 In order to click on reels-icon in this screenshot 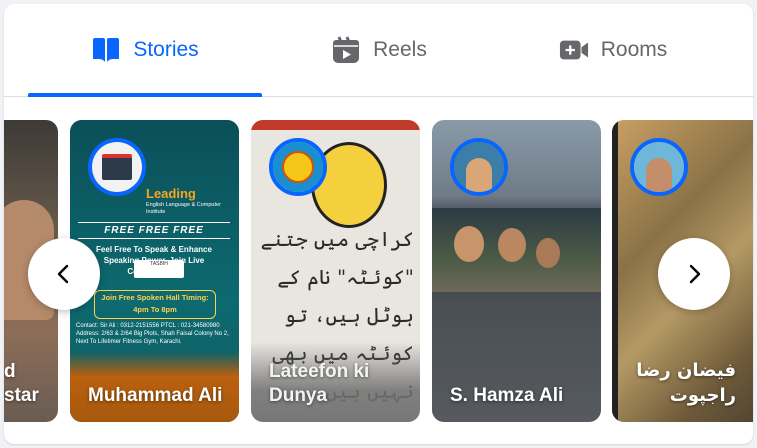, I will do `click(346, 50)`.